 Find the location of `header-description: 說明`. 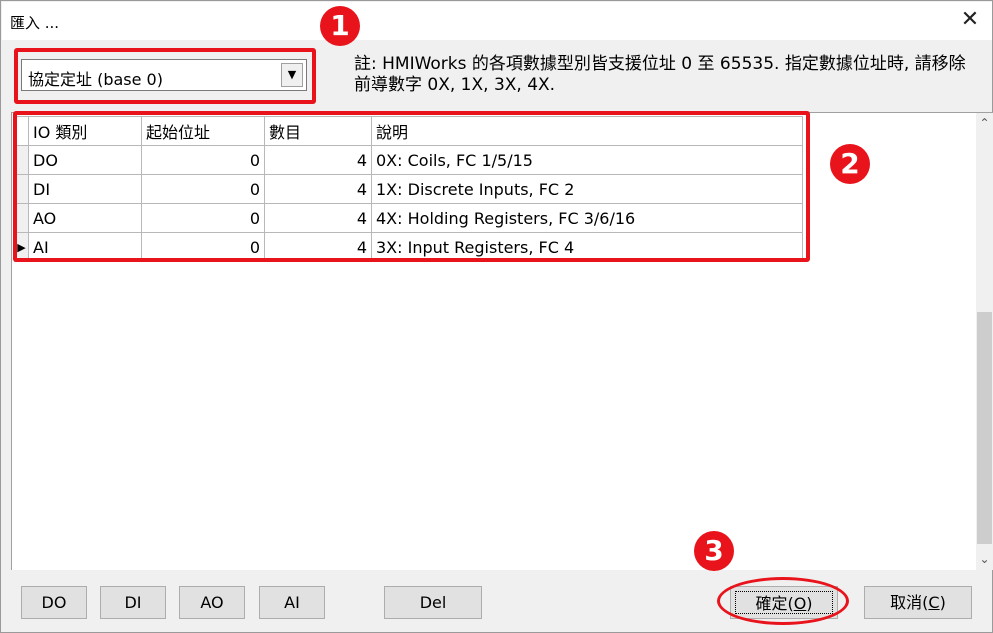

header-description: 說明 is located at coordinates (587, 131).